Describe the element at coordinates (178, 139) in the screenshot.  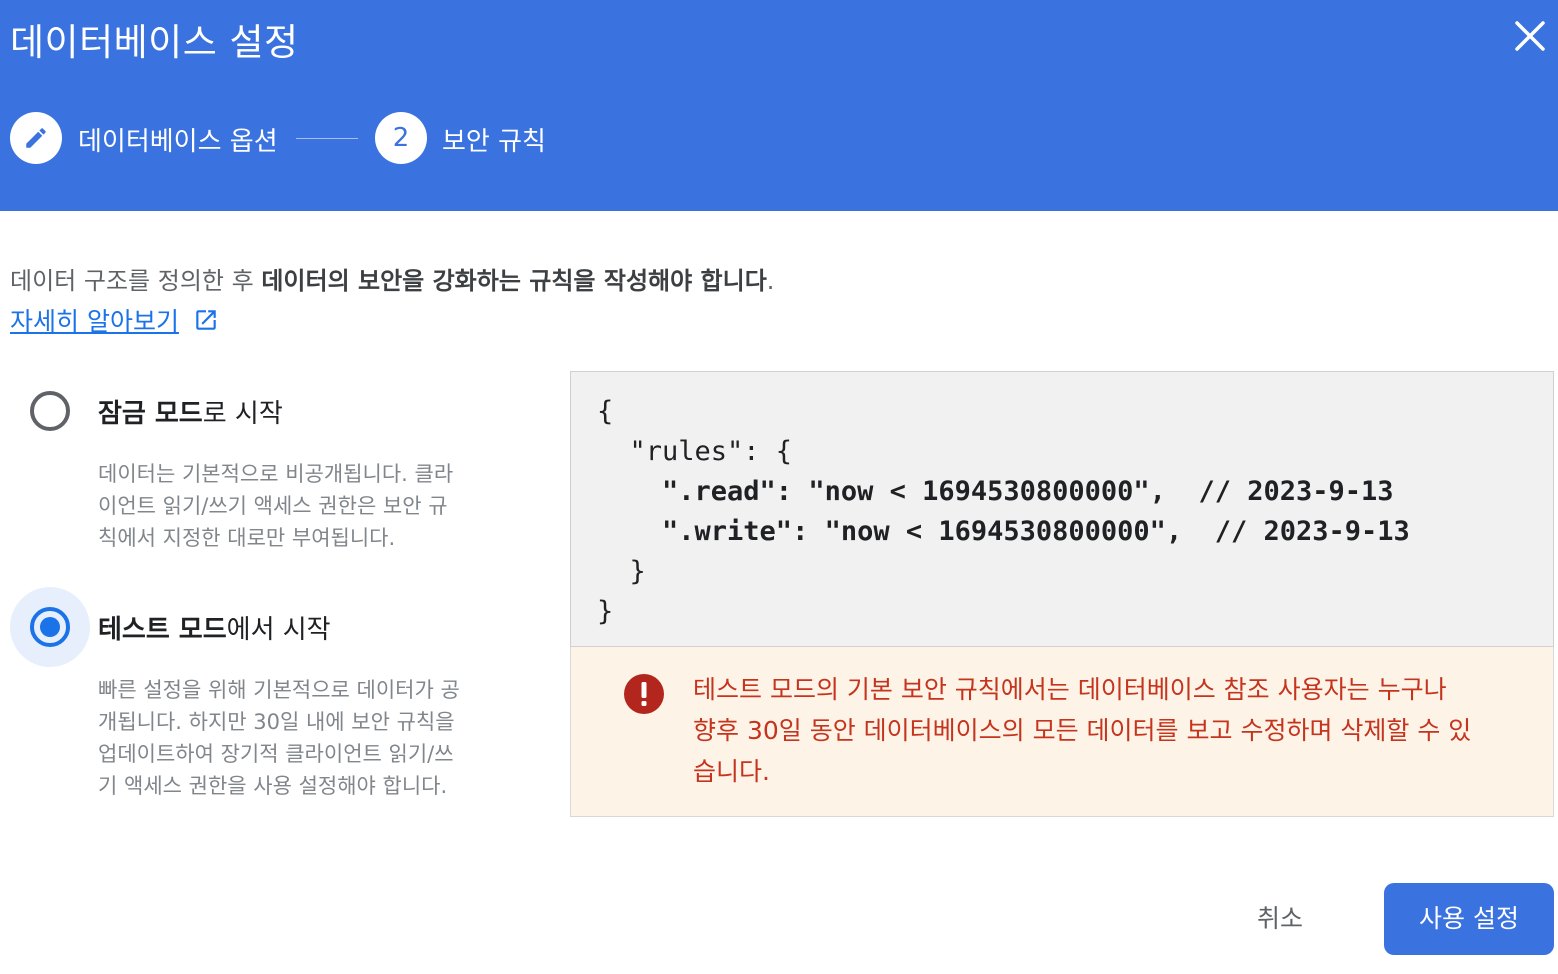
I see `step-1-label: 데이터베이스 옵션` at that location.